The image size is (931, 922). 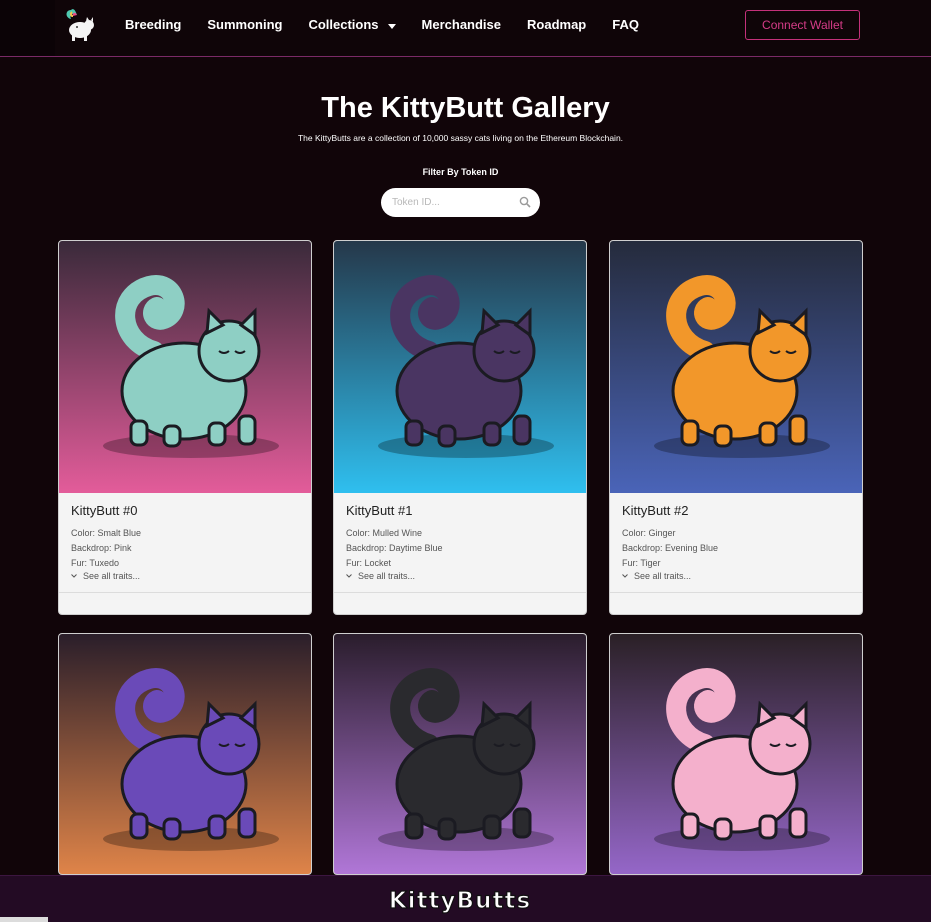 I want to click on nav-merchandise: Merchandise, so click(x=461, y=25).